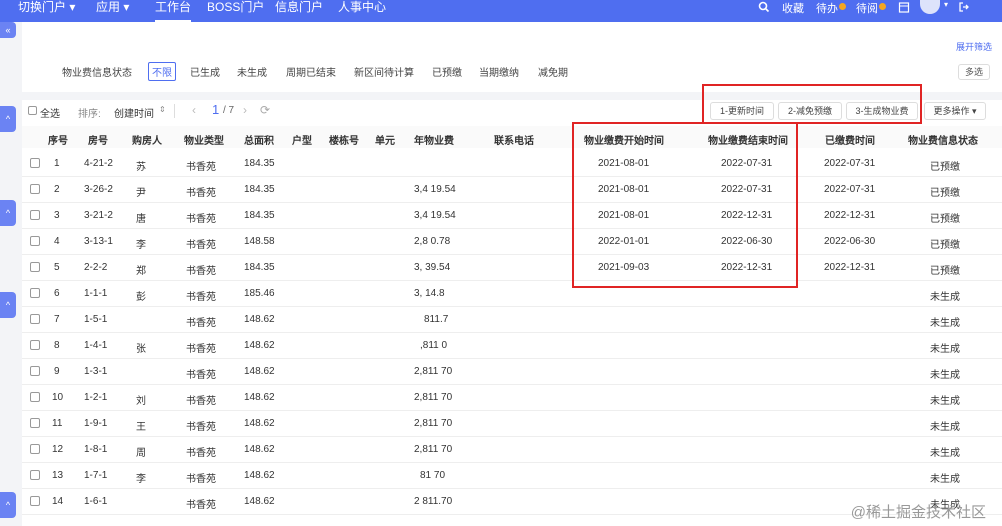  What do you see at coordinates (764, 7) in the screenshot?
I see `search-icon` at bounding box center [764, 7].